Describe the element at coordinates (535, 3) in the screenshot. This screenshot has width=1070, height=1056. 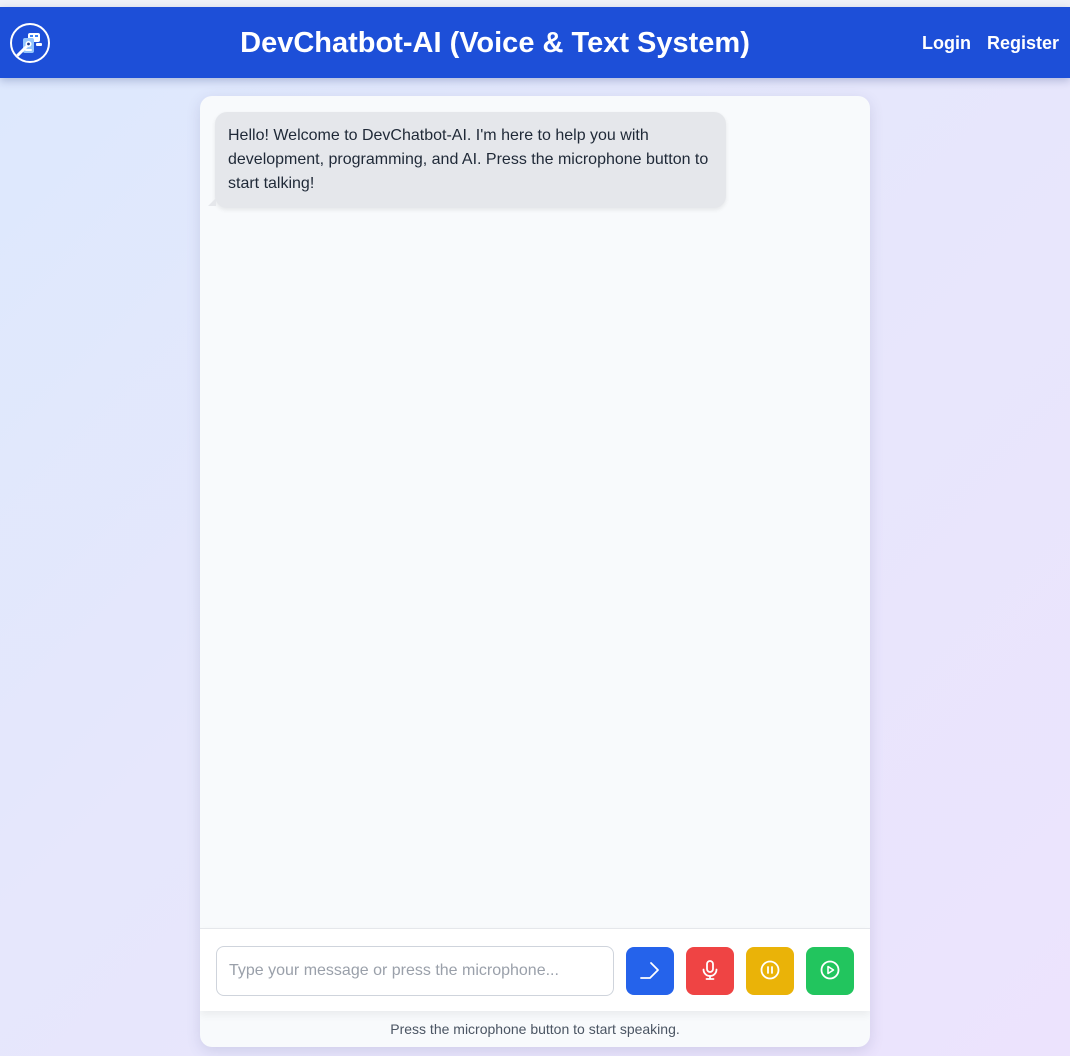
I see `top-strip` at that location.